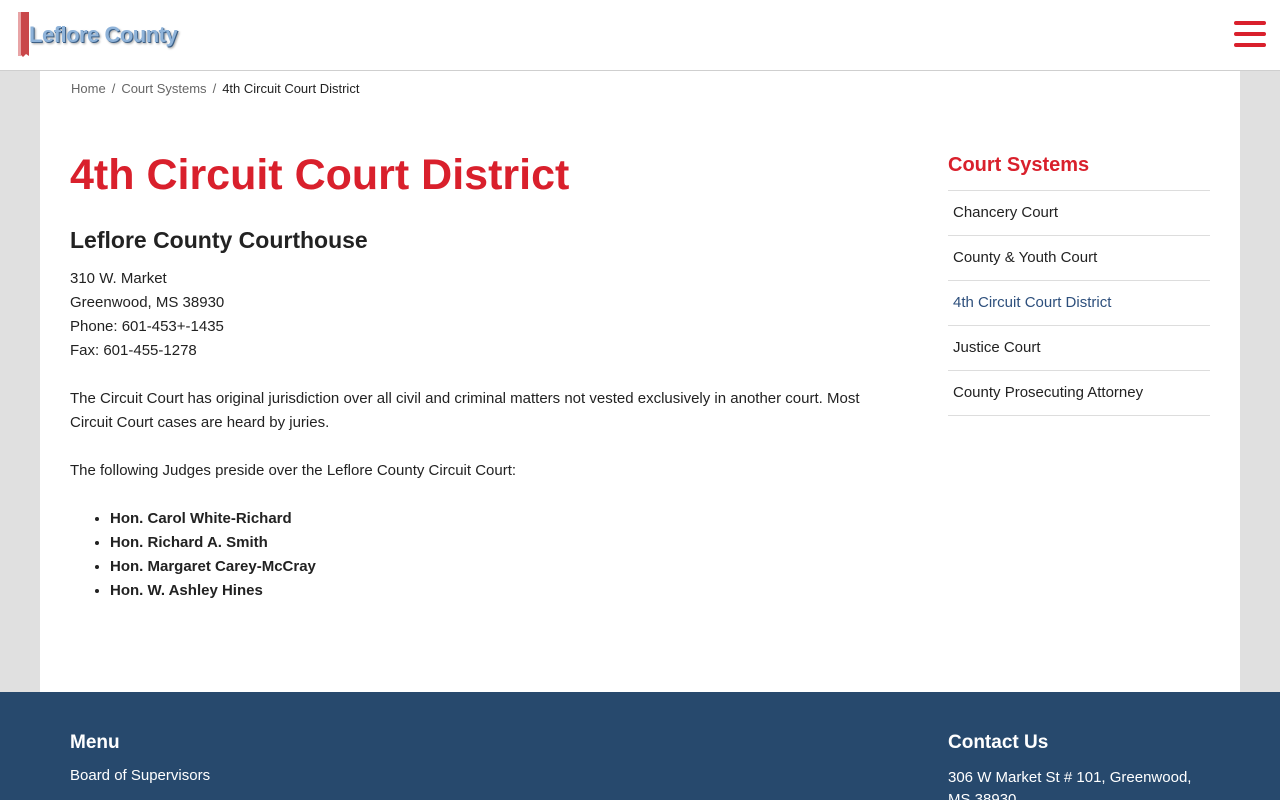  What do you see at coordinates (640, 35) in the screenshot?
I see `site-header: Leflore County` at bounding box center [640, 35].